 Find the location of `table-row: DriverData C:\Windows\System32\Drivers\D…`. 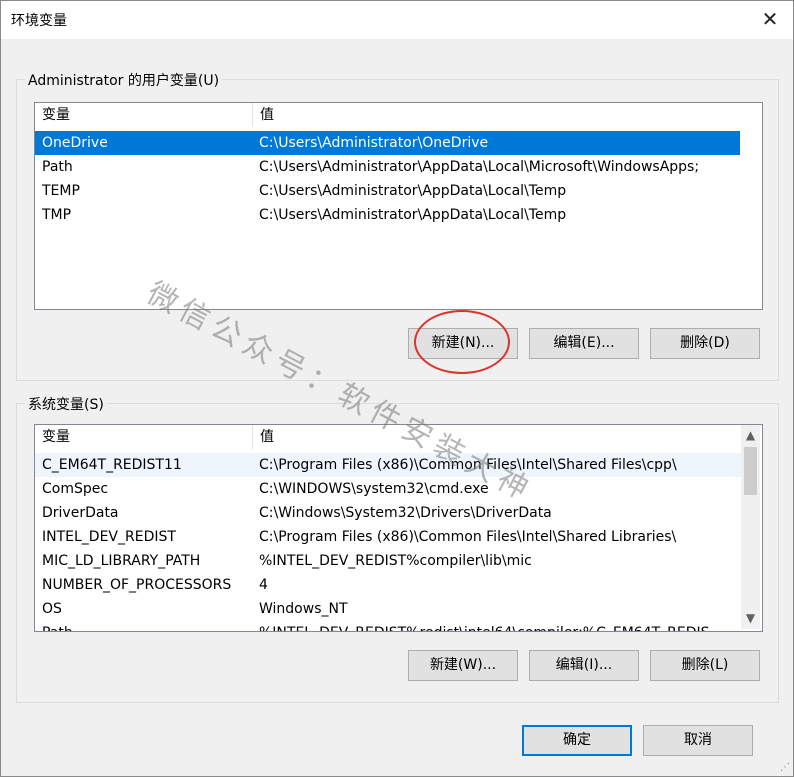

table-row: DriverData C:\Windows\System32\Drivers\D… is located at coordinates (388, 513).